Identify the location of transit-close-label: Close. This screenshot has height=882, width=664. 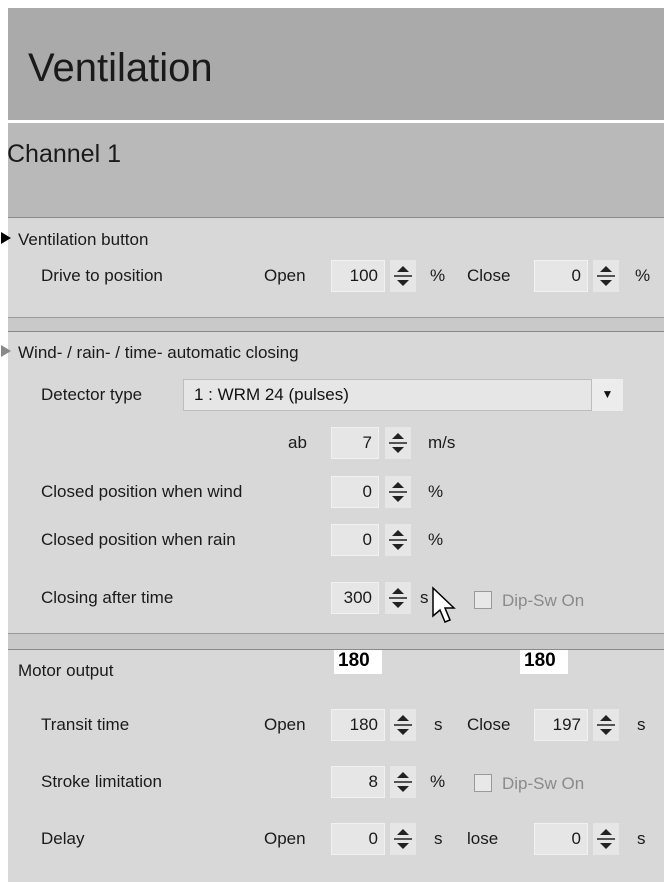
(489, 724).